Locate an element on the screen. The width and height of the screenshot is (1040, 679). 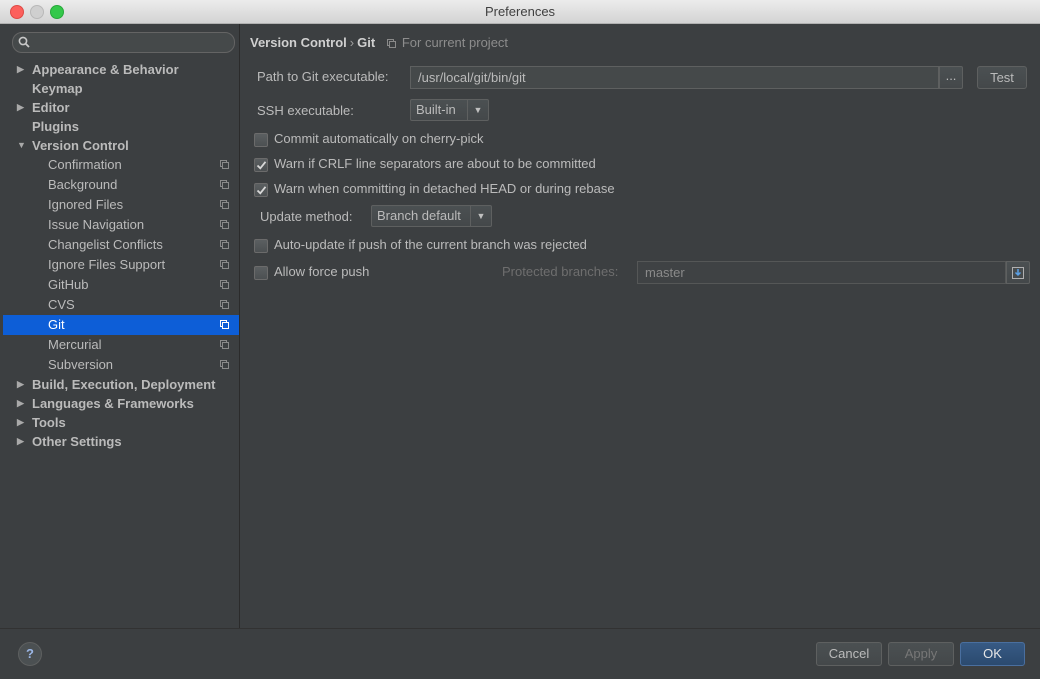
ssh-executable-label: SSH executable: is located at coordinates (305, 110).